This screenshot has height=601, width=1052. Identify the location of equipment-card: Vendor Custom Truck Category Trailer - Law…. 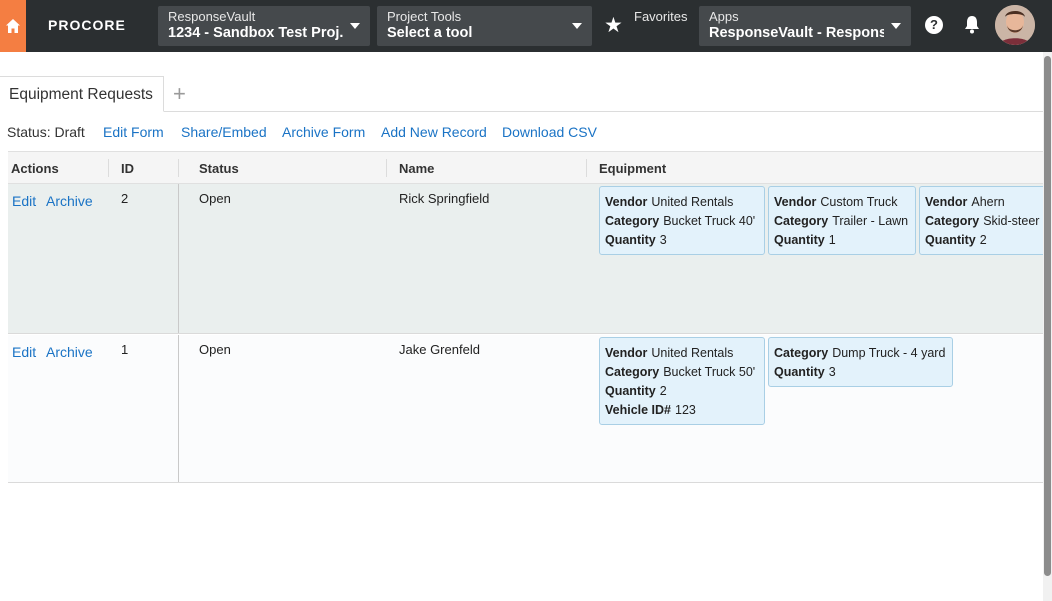
(842, 220).